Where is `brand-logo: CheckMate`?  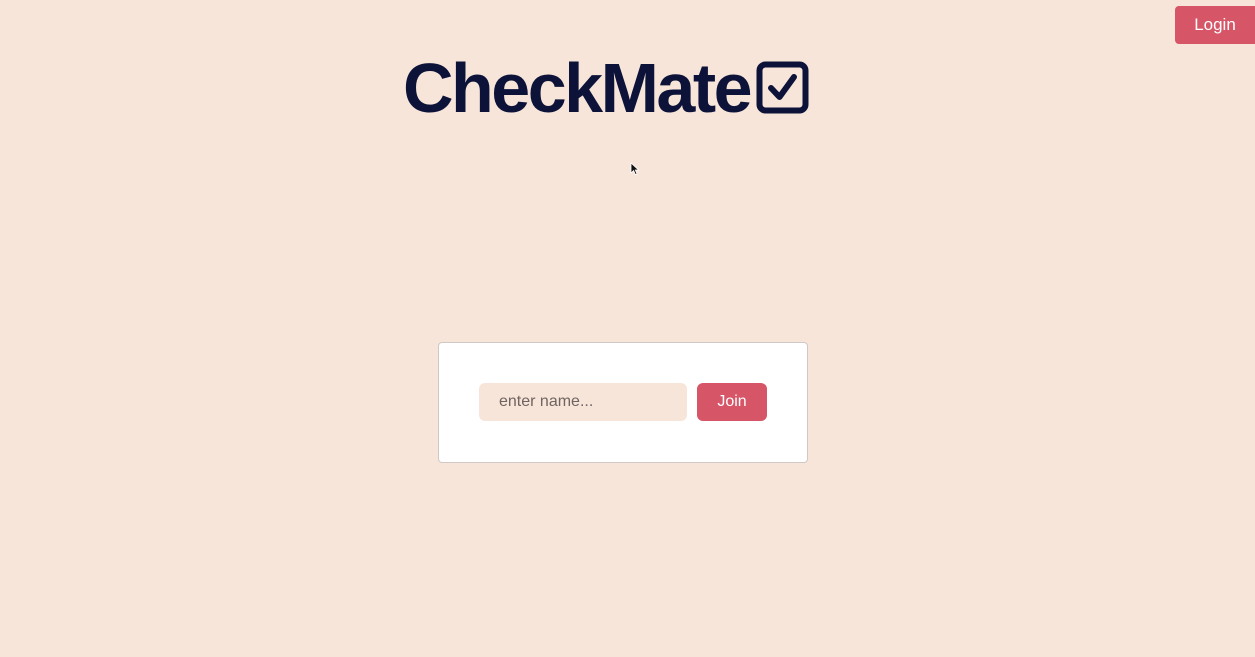
brand-logo: CheckMate is located at coordinates (621, 88).